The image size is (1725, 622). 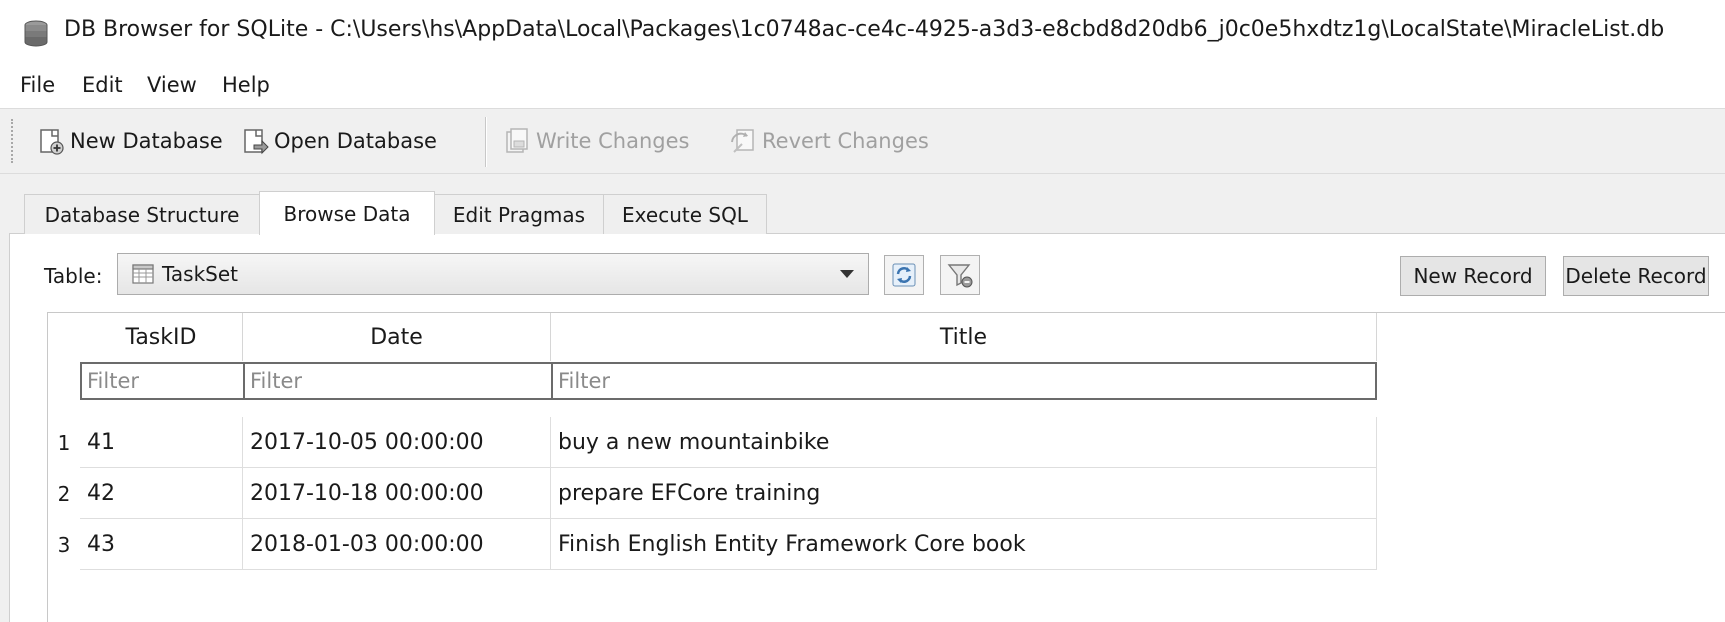 I want to click on row-number: 2, so click(x=64, y=493).